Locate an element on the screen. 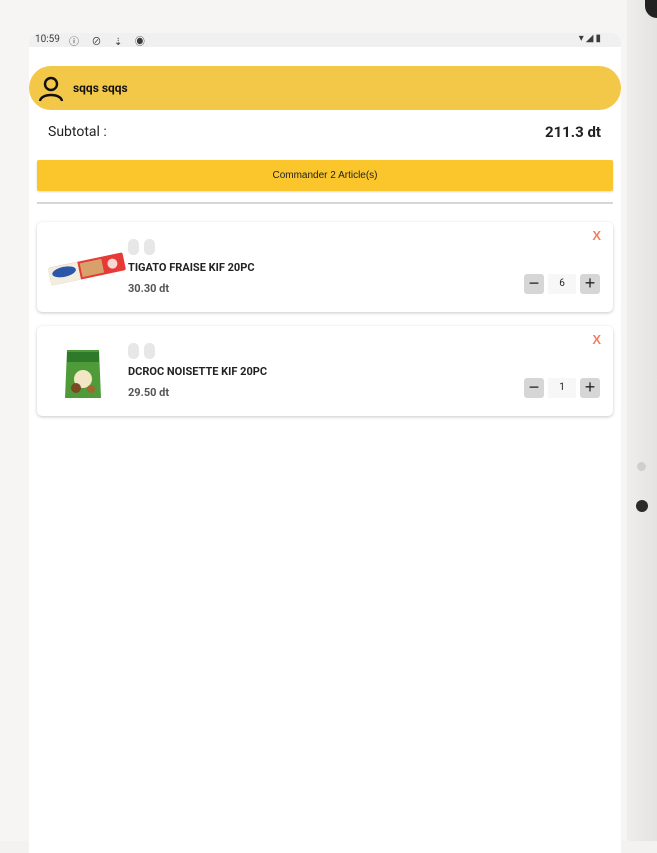 This screenshot has height=853, width=657. product-price: 30.30 dt is located at coordinates (149, 288).